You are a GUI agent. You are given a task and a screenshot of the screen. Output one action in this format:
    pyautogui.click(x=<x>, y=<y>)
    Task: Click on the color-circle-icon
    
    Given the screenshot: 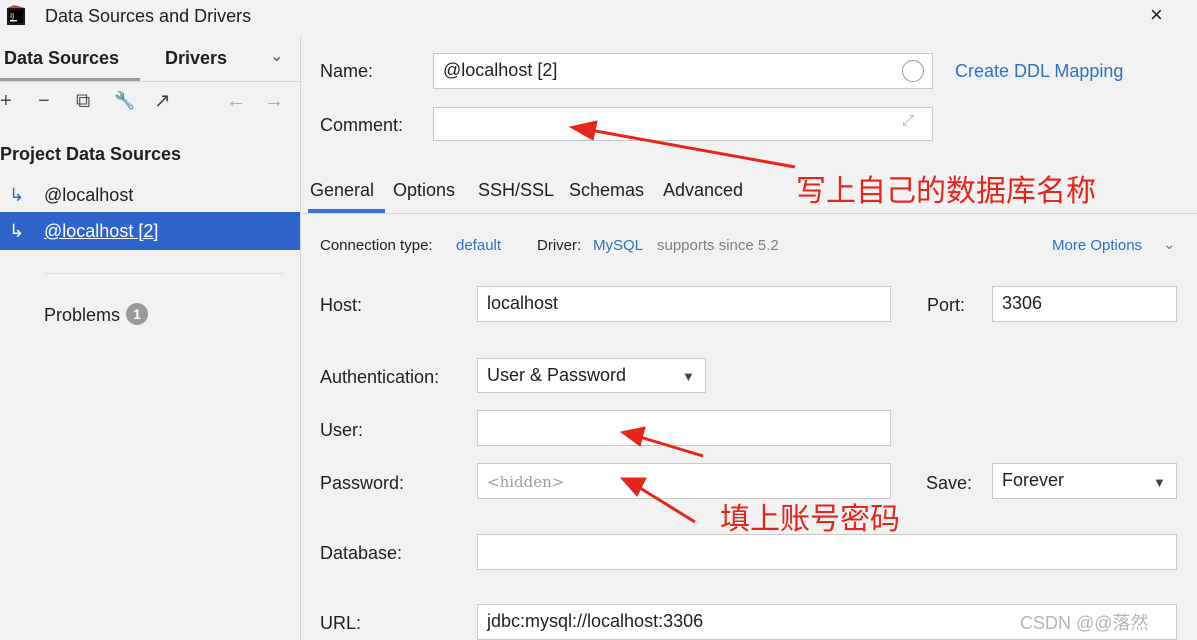 What is the action you would take?
    pyautogui.click(x=913, y=71)
    